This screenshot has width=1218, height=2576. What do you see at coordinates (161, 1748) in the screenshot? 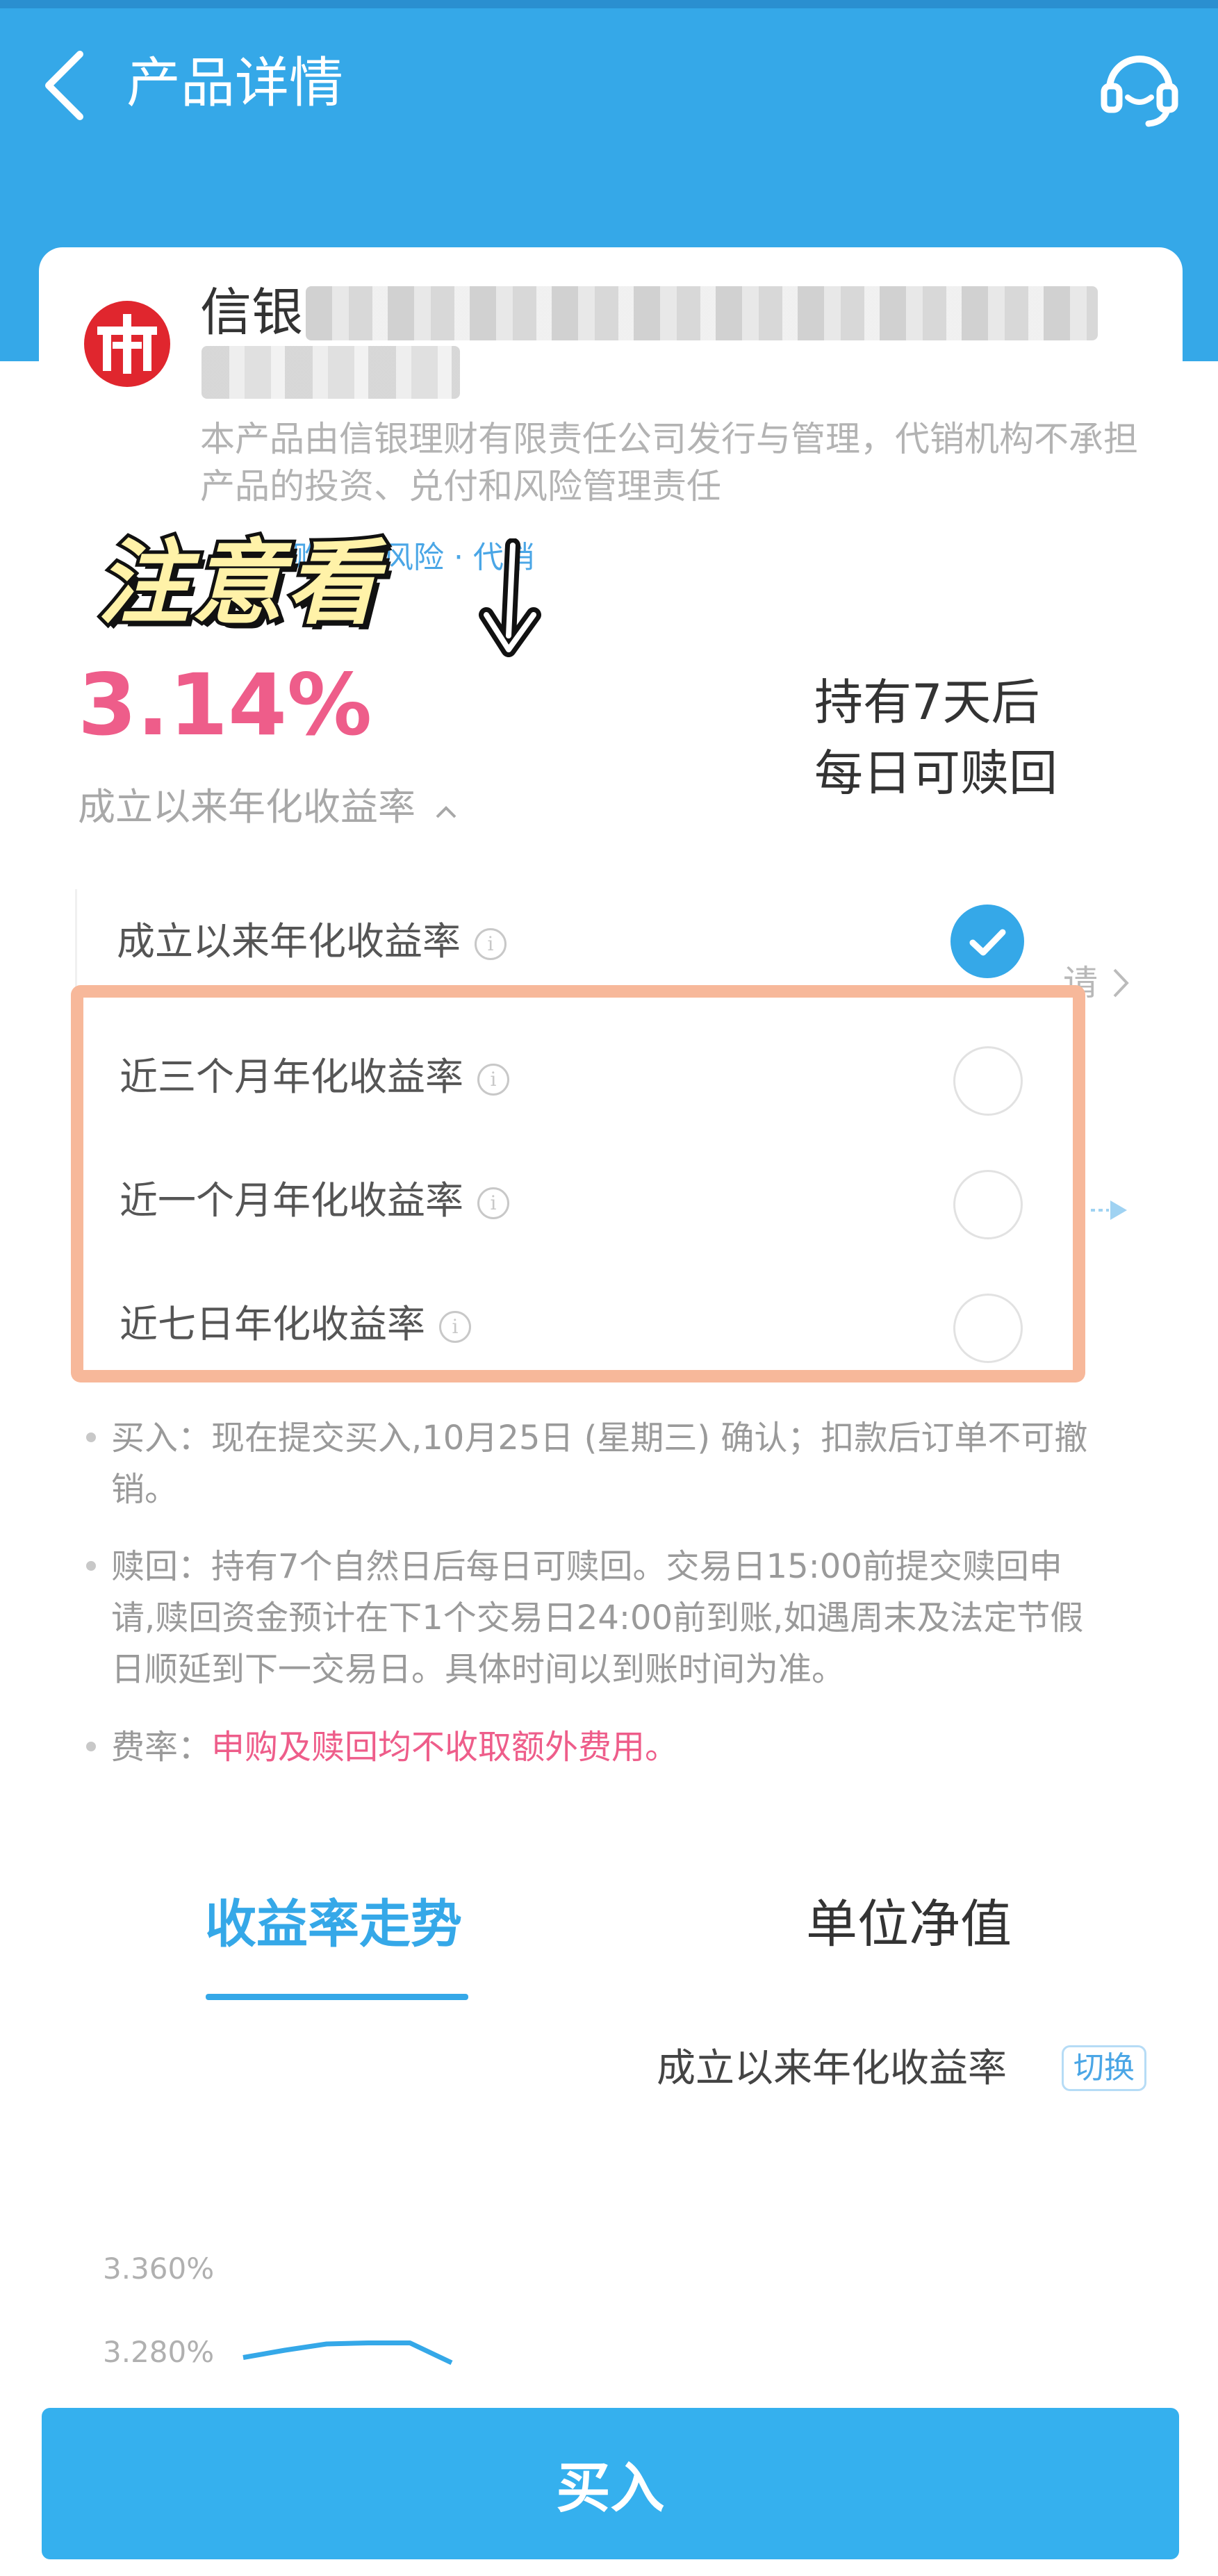
I see `rule-fee-label: 费率：` at bounding box center [161, 1748].